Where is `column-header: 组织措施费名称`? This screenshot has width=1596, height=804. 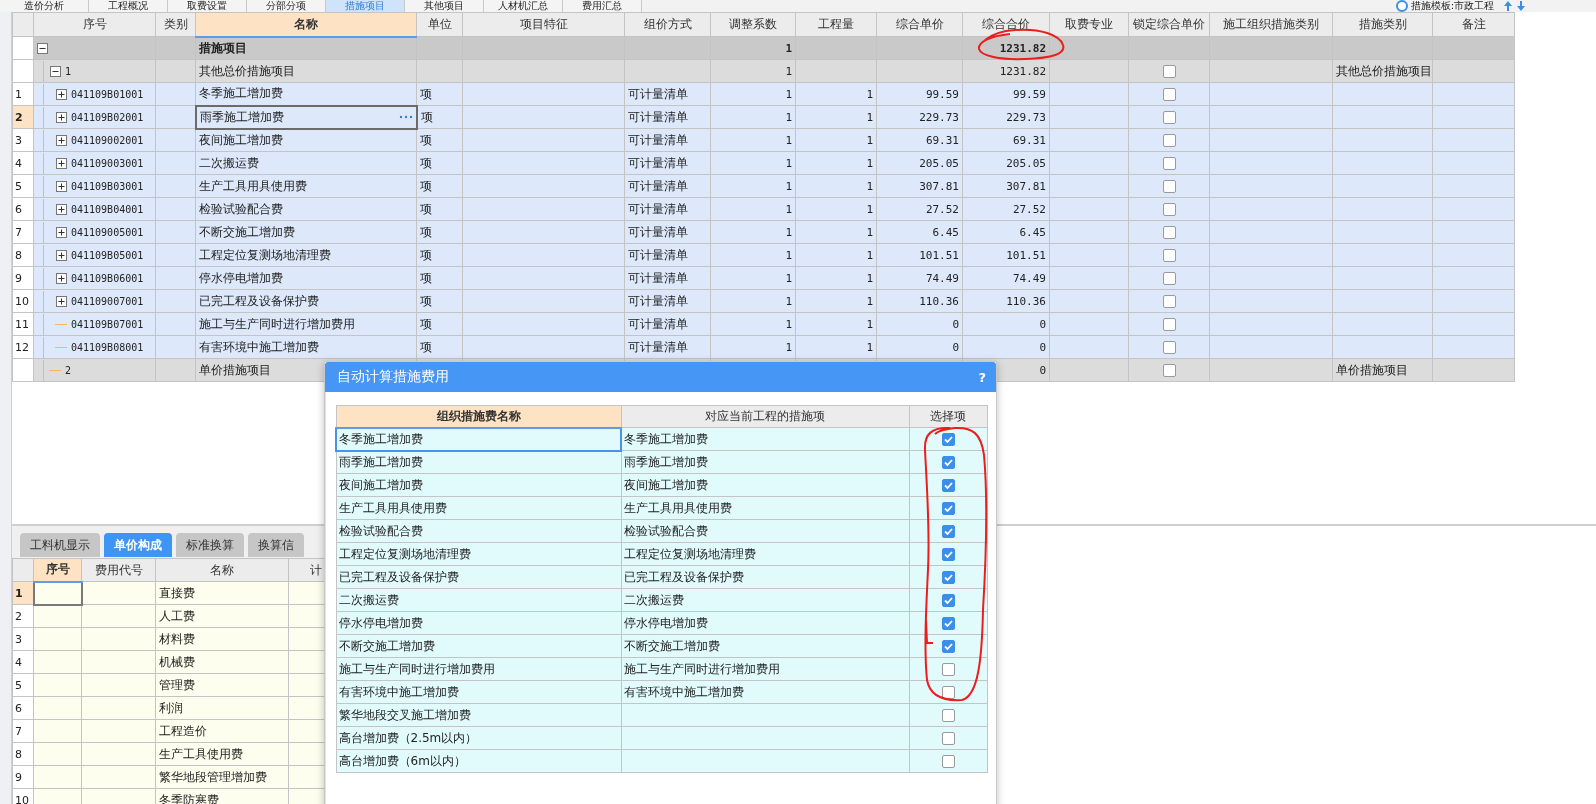
column-header: 组织措施费名称 is located at coordinates (478, 416).